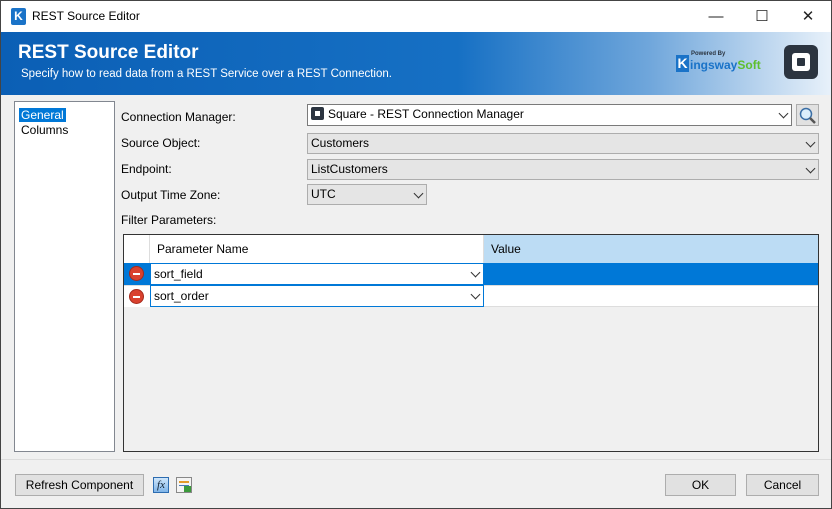  Describe the element at coordinates (349, 169) in the screenshot. I see `endpoint-value: ListCustomers` at that location.